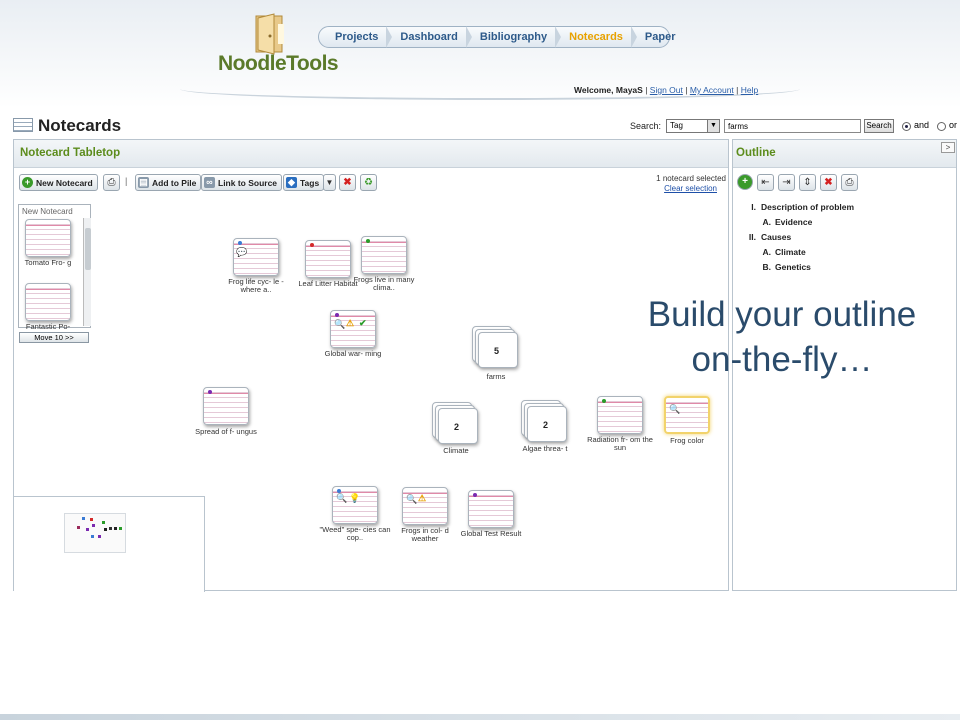 Image resolution: width=960 pixels, height=720 pixels. I want to click on tags-button: ◆ Tags, so click(304, 182).